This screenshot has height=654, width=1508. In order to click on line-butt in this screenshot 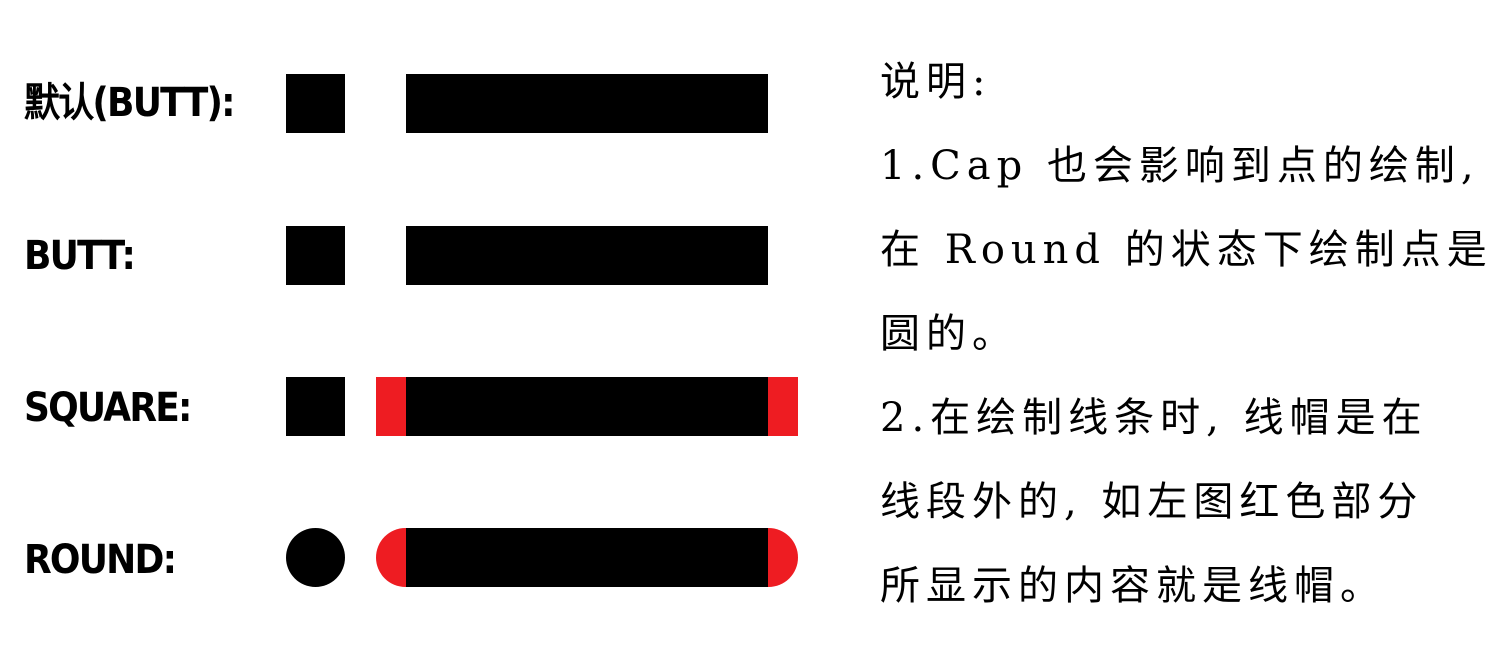, I will do `click(587, 255)`.